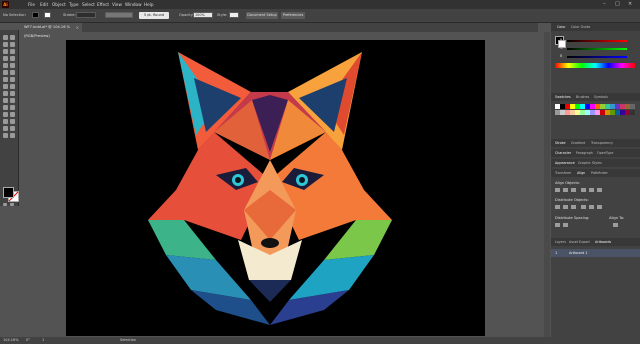  I want to click on tab-character: Character, so click(563, 153).